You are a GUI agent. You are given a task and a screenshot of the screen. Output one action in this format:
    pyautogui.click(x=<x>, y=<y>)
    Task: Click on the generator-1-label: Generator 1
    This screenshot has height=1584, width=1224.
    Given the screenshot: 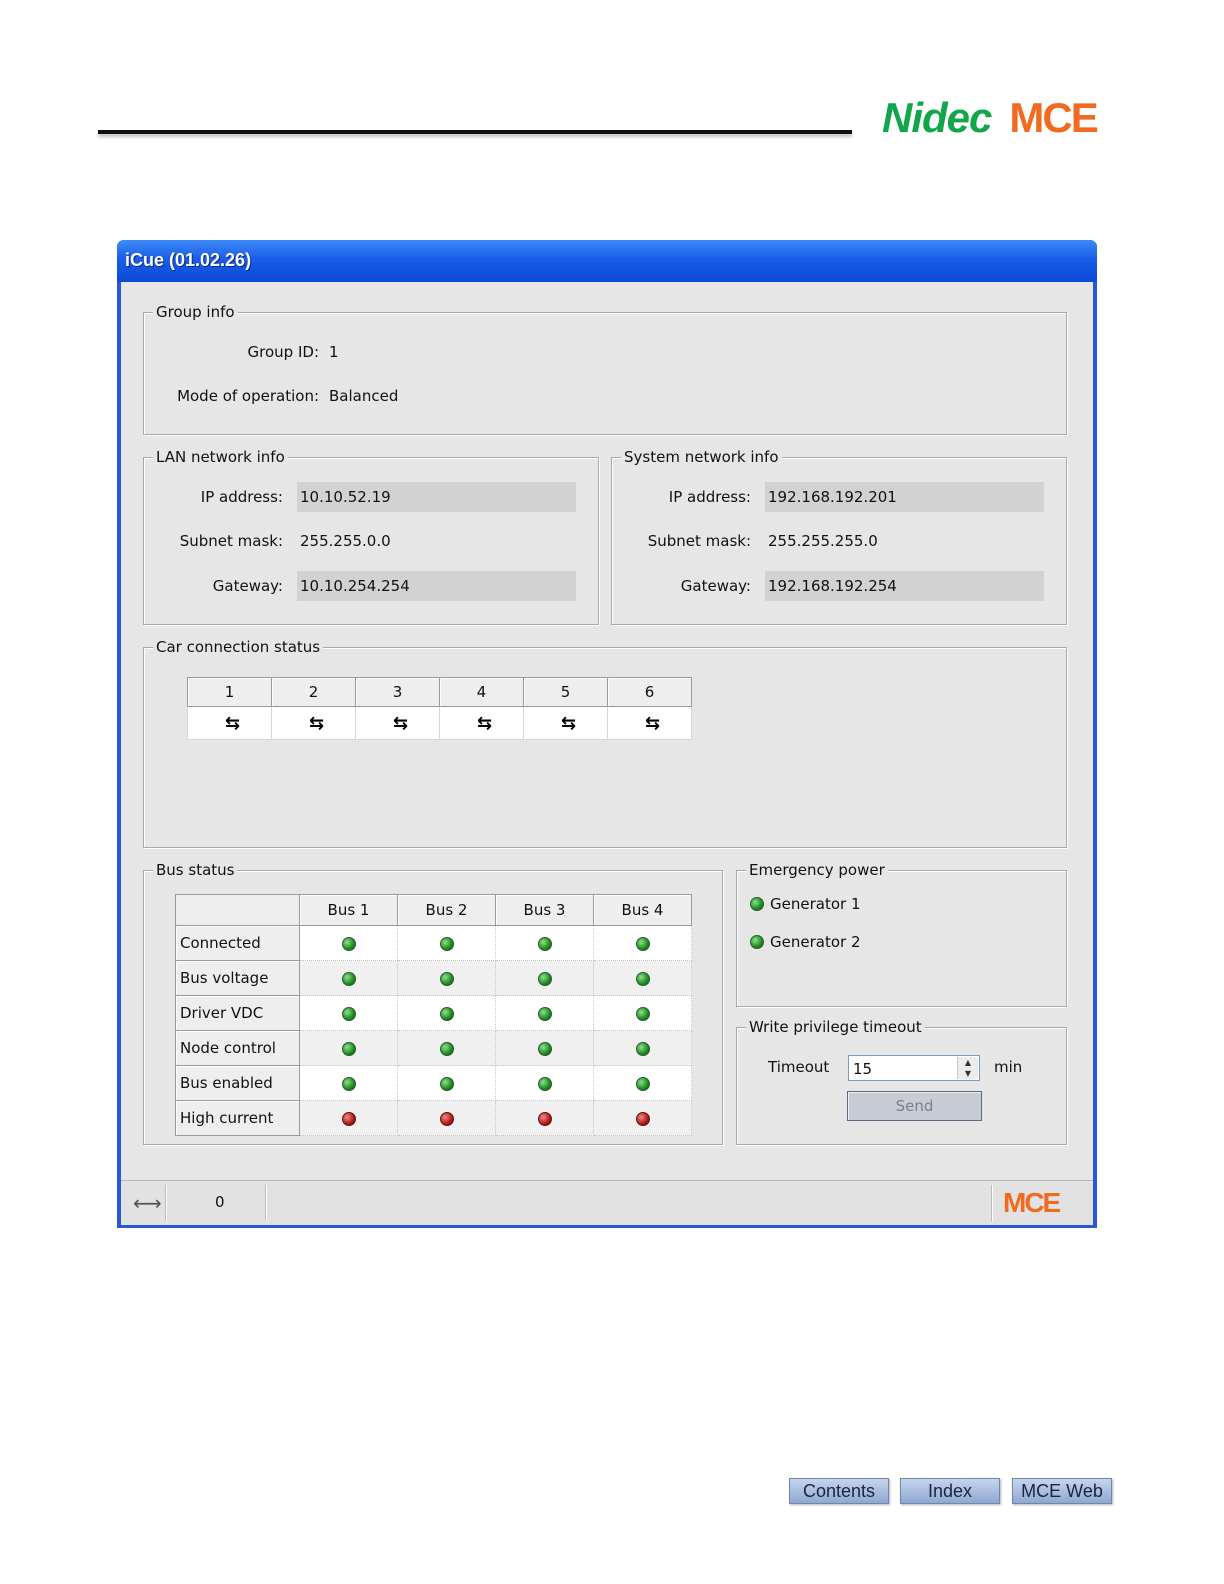 What is the action you would take?
    pyautogui.click(x=815, y=904)
    